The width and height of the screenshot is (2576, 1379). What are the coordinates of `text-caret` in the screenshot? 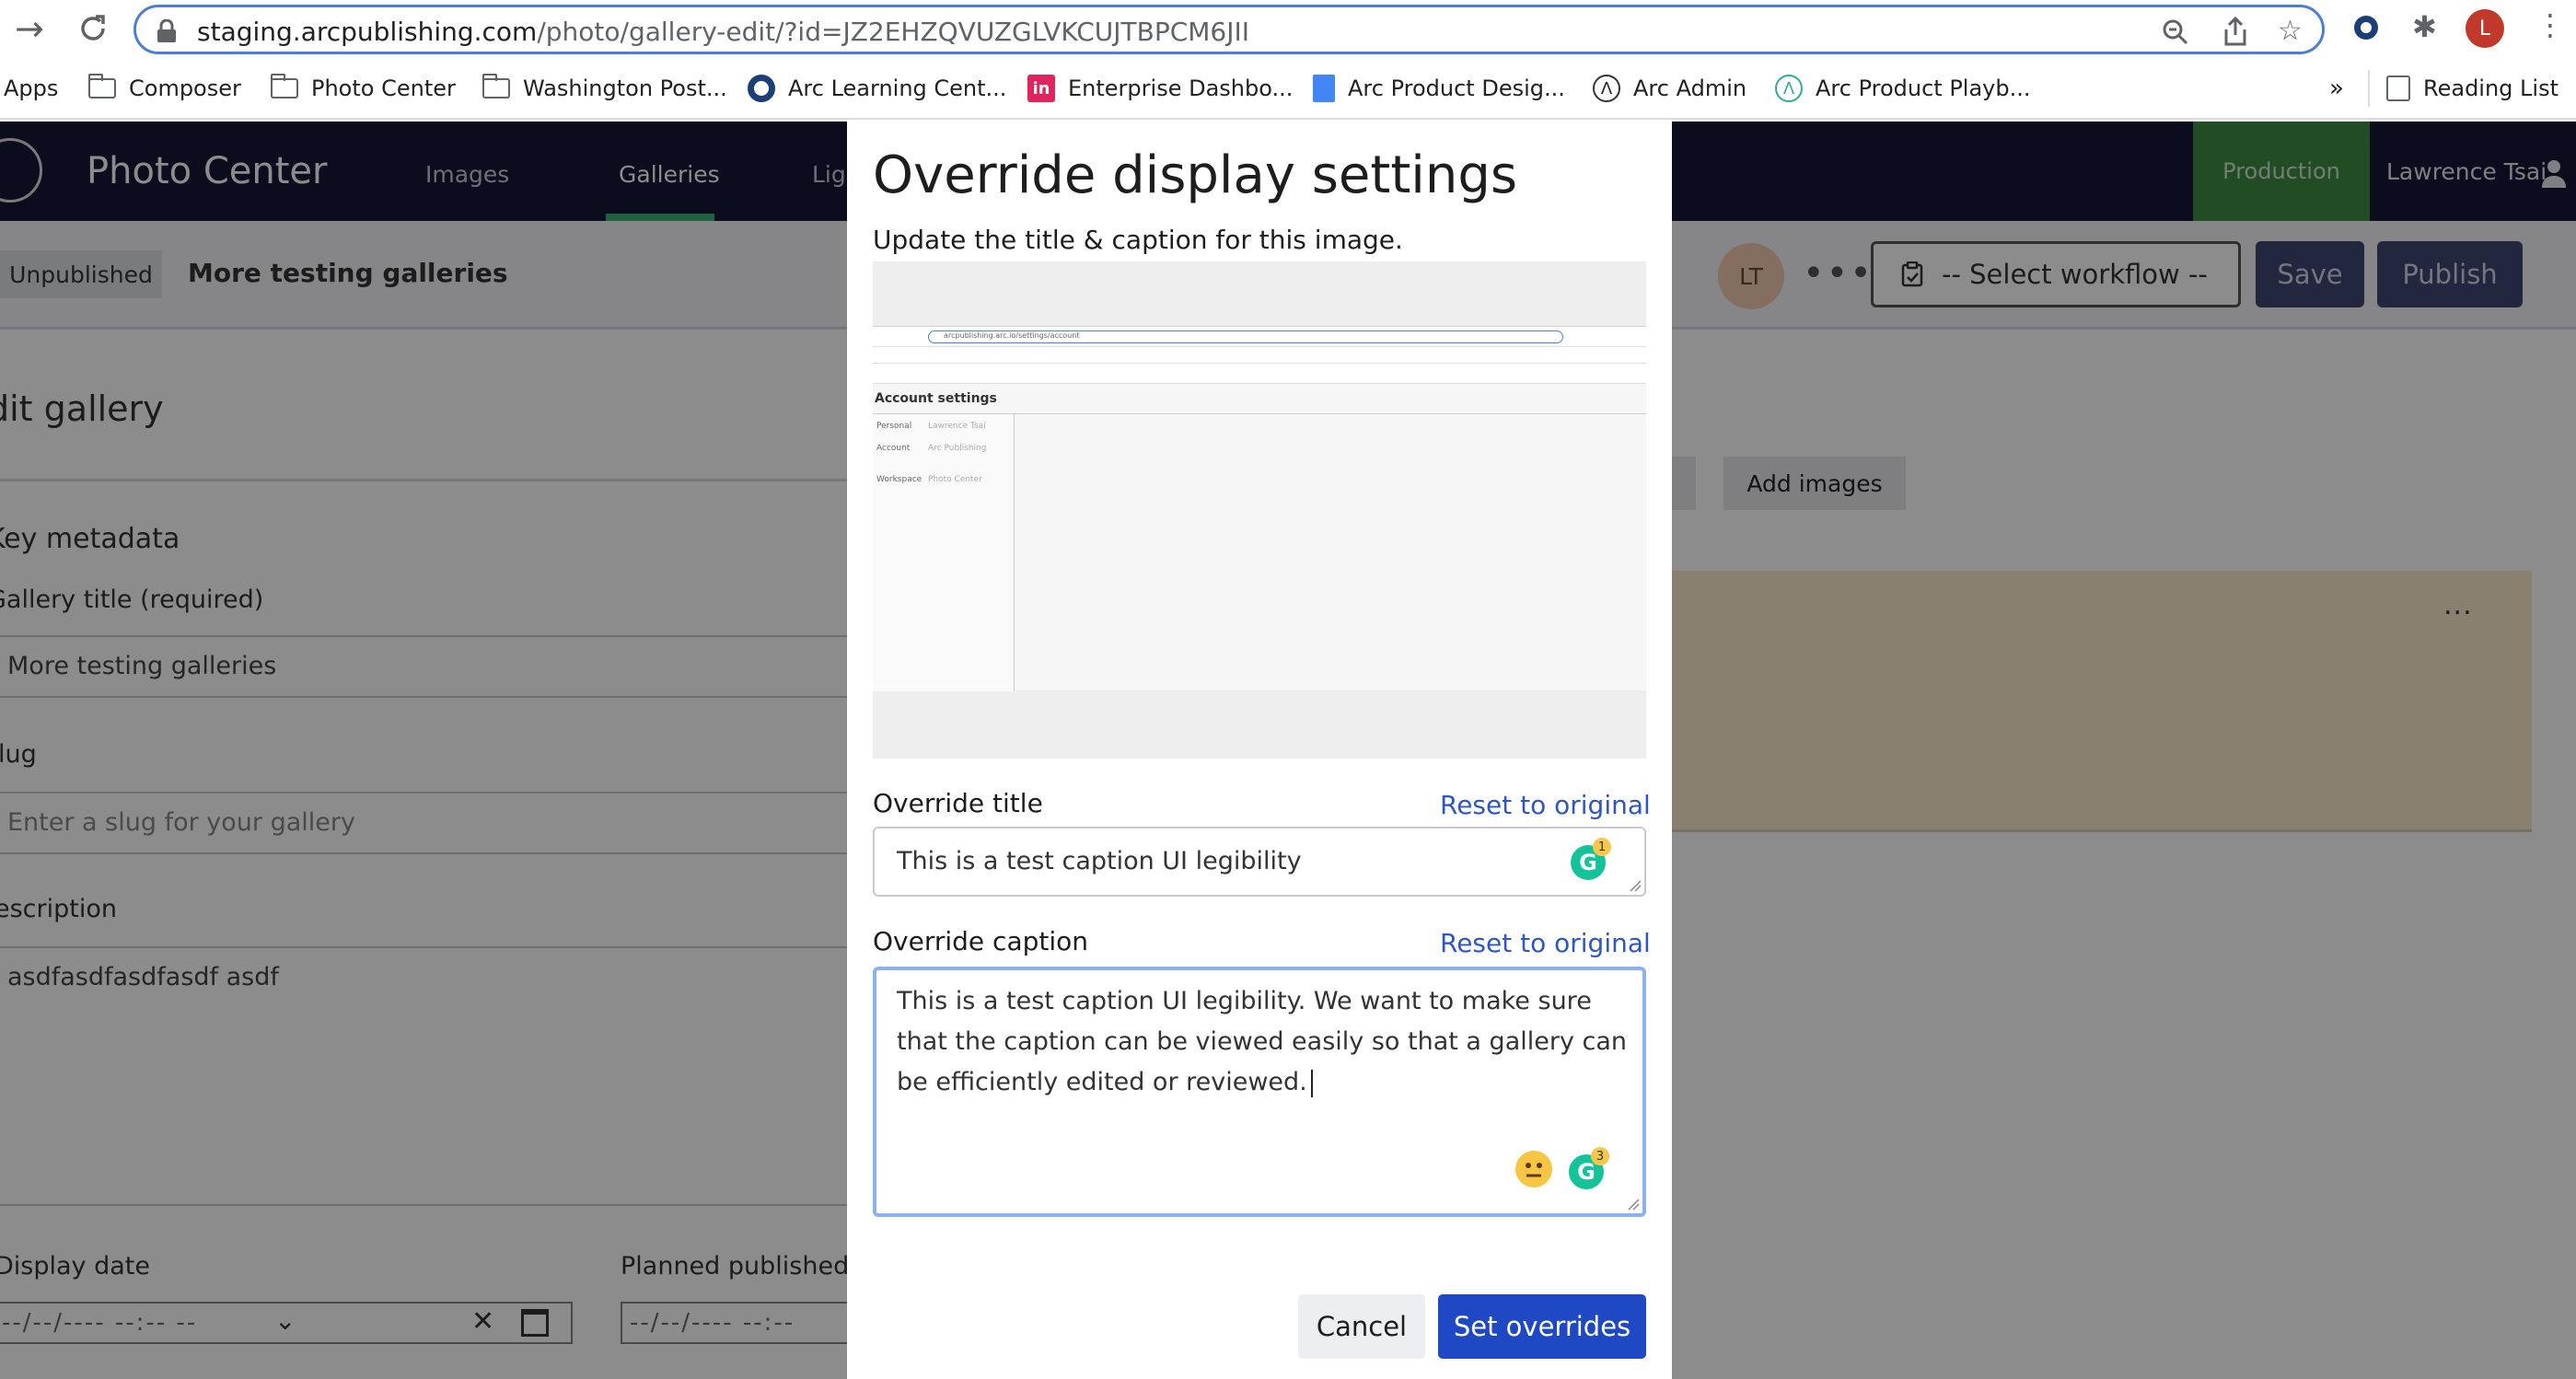 It's located at (1311, 1083).